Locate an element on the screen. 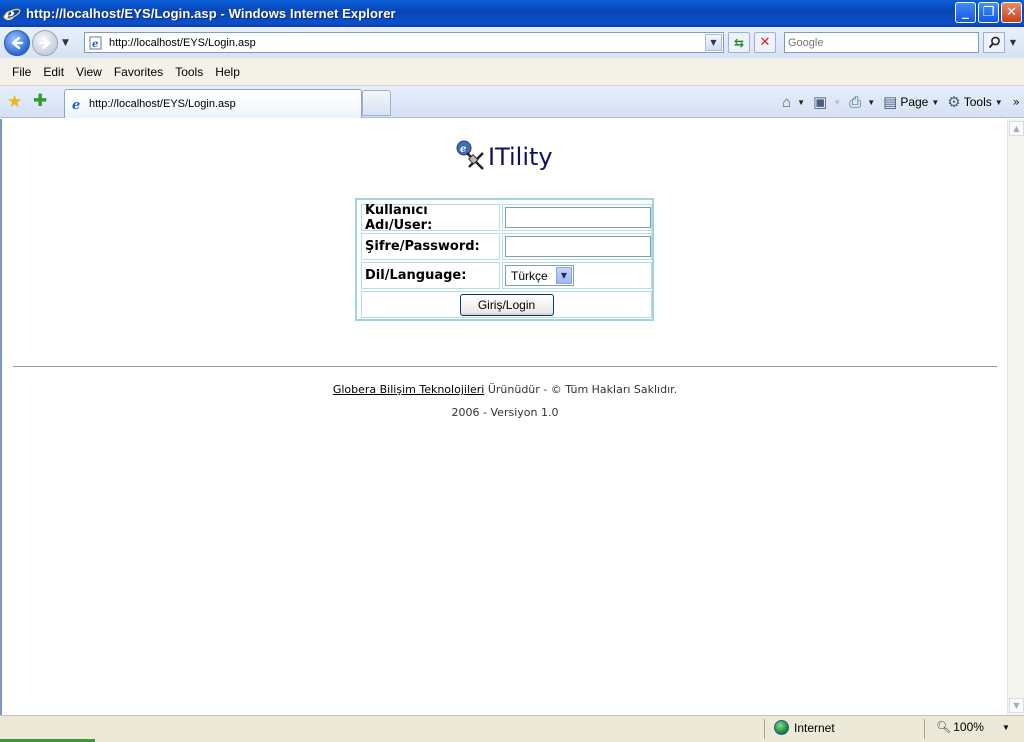 The width and height of the screenshot is (1024, 742). feeds-dropdown-icon: ▼ is located at coordinates (837, 102).